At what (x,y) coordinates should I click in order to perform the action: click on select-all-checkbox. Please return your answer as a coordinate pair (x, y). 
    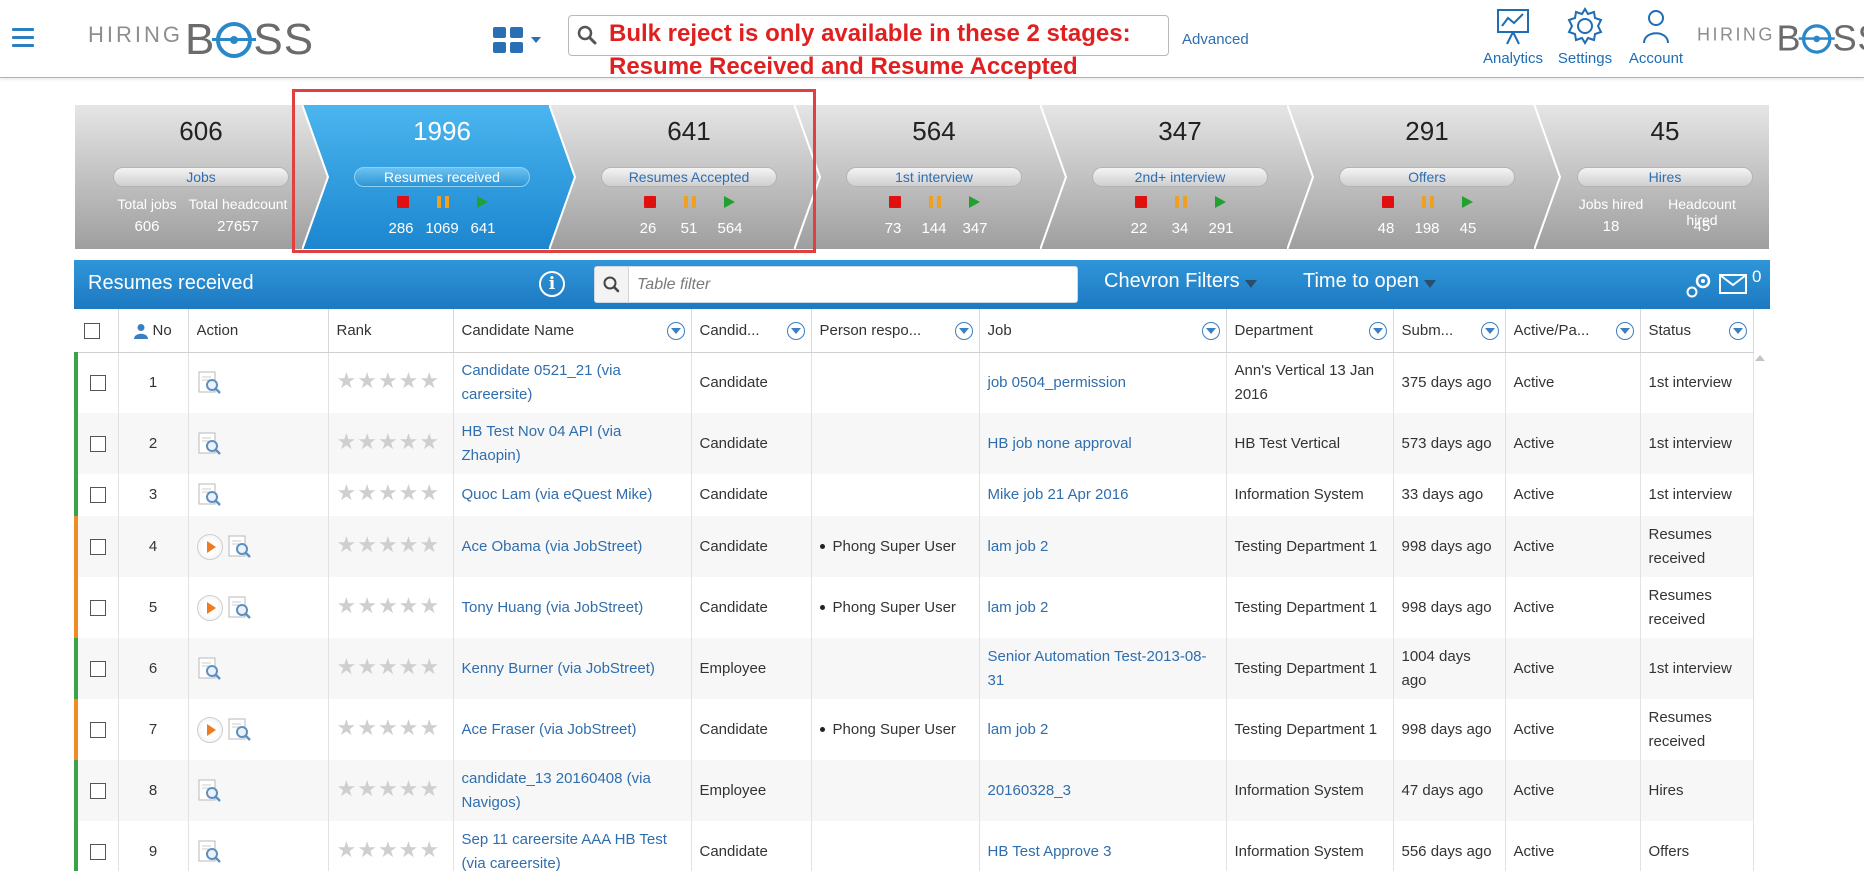
    Looking at the image, I should click on (92, 330).